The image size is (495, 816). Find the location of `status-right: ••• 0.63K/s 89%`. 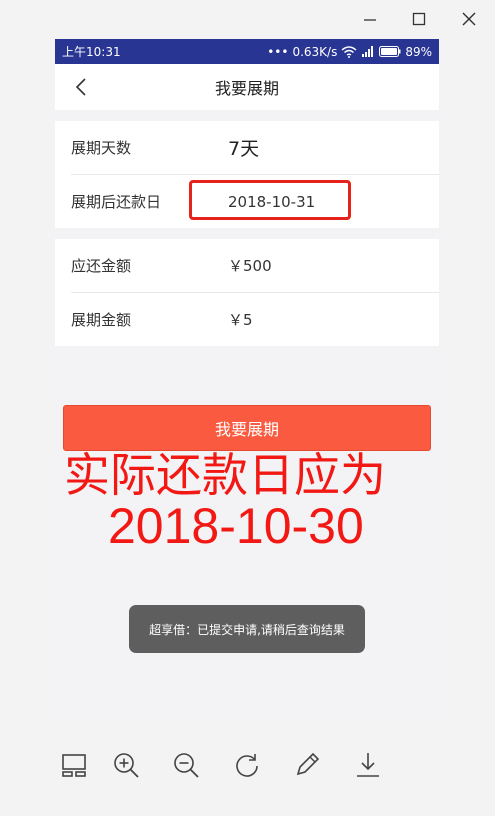

status-right: ••• 0.63K/s 89% is located at coordinates (349, 52).